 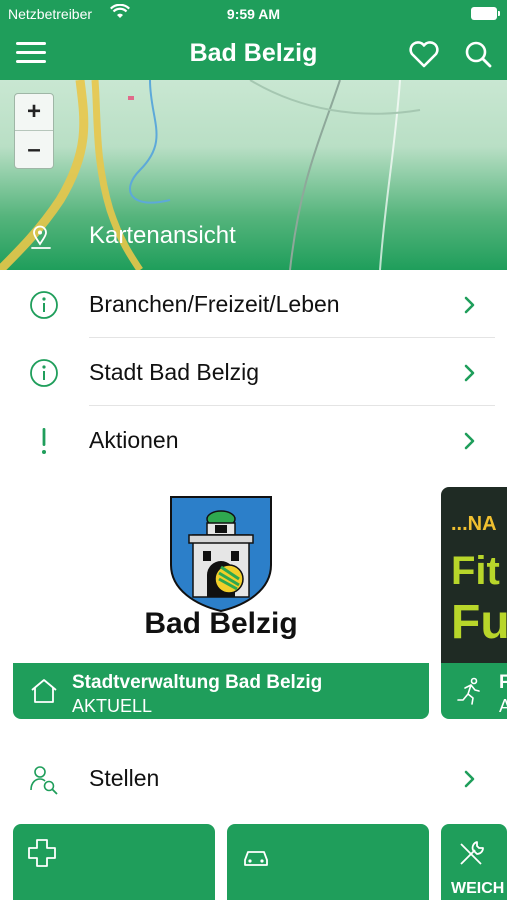 I want to click on tile-label: WEICH, so click(x=478, y=888).